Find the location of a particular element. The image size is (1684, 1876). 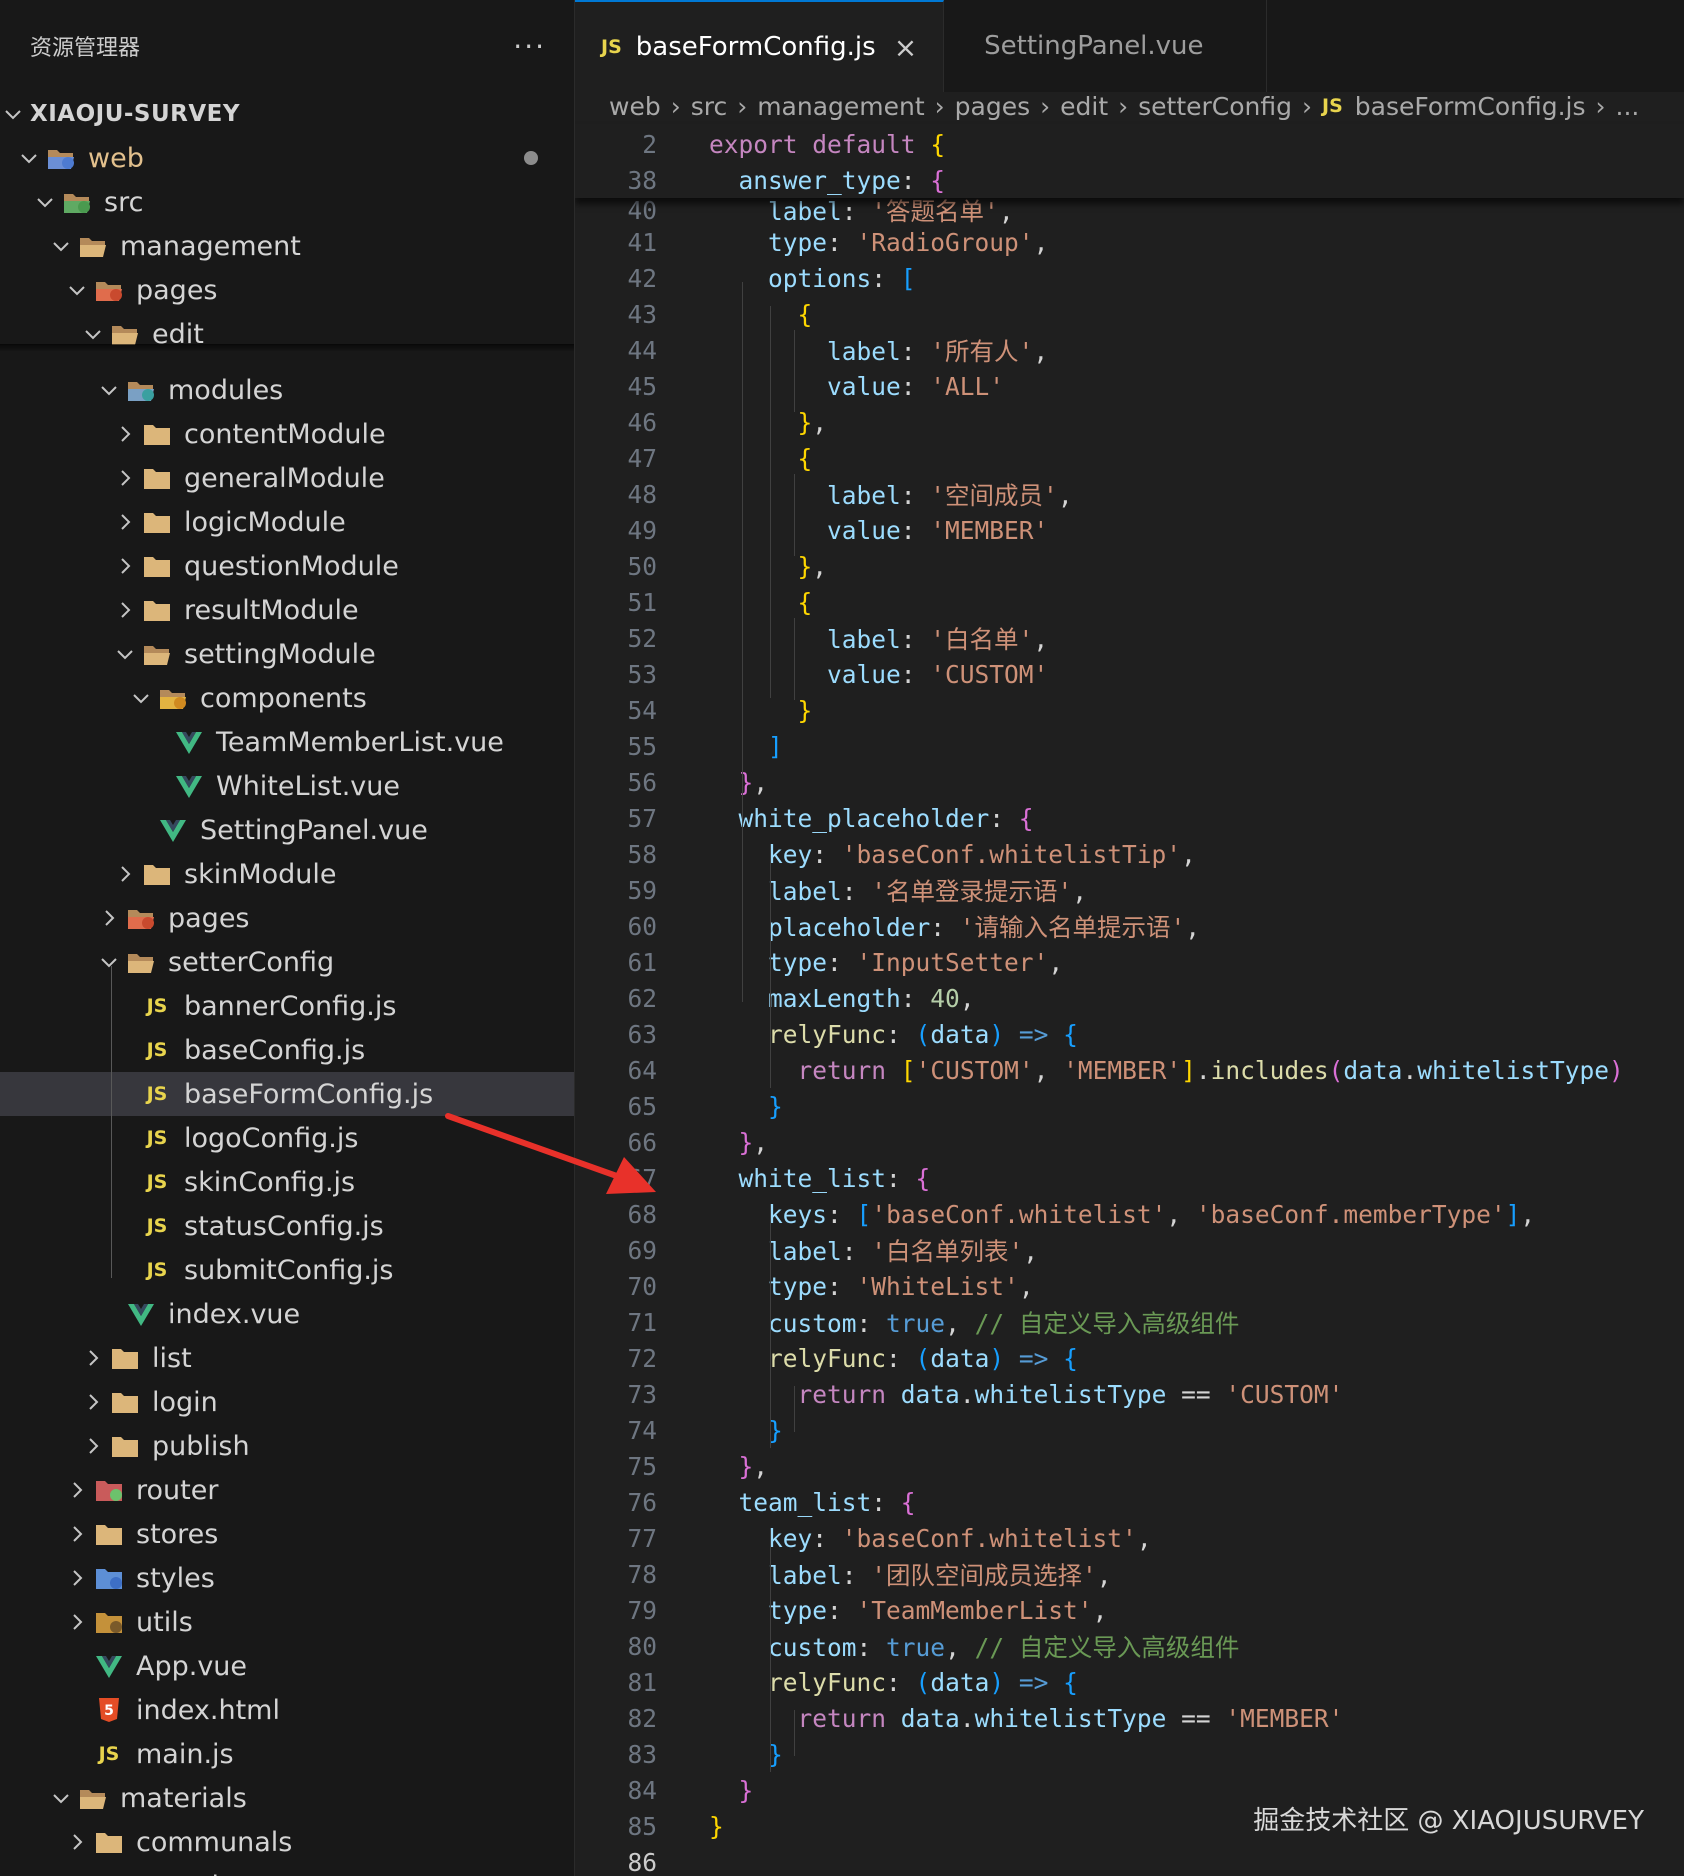

tree-item-modules: modules is located at coordinates (287, 390).